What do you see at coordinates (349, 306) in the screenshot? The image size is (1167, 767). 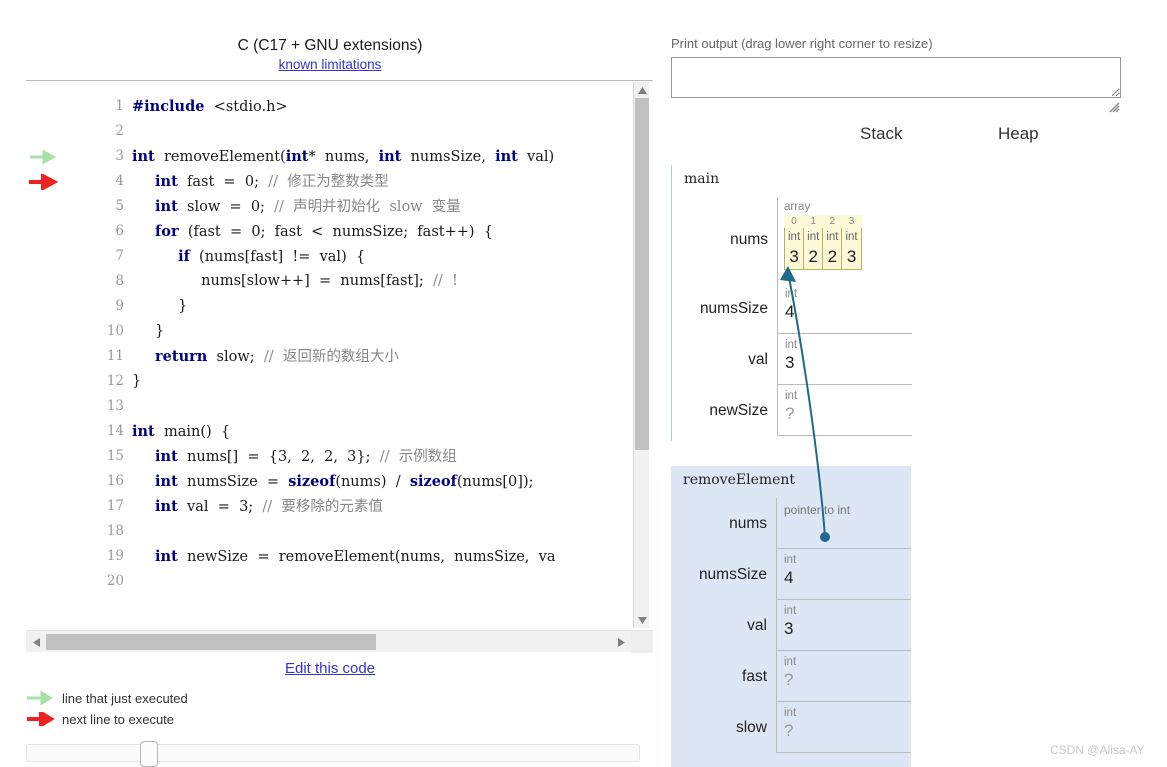 I see `code-line: 9 }` at bounding box center [349, 306].